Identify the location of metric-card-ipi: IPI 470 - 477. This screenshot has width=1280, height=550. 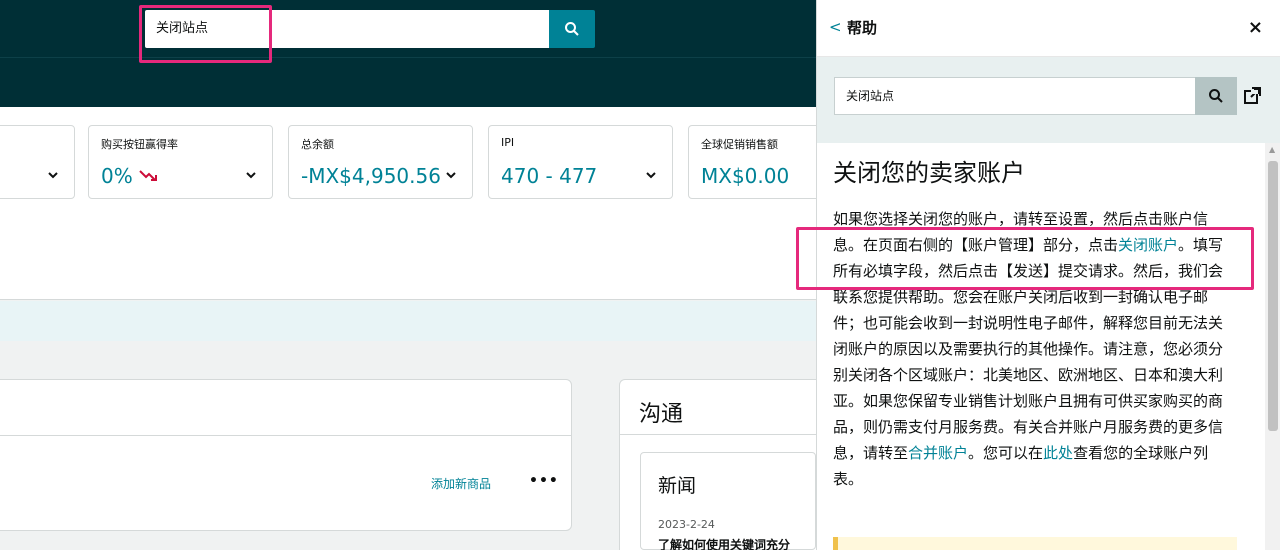
(580, 162).